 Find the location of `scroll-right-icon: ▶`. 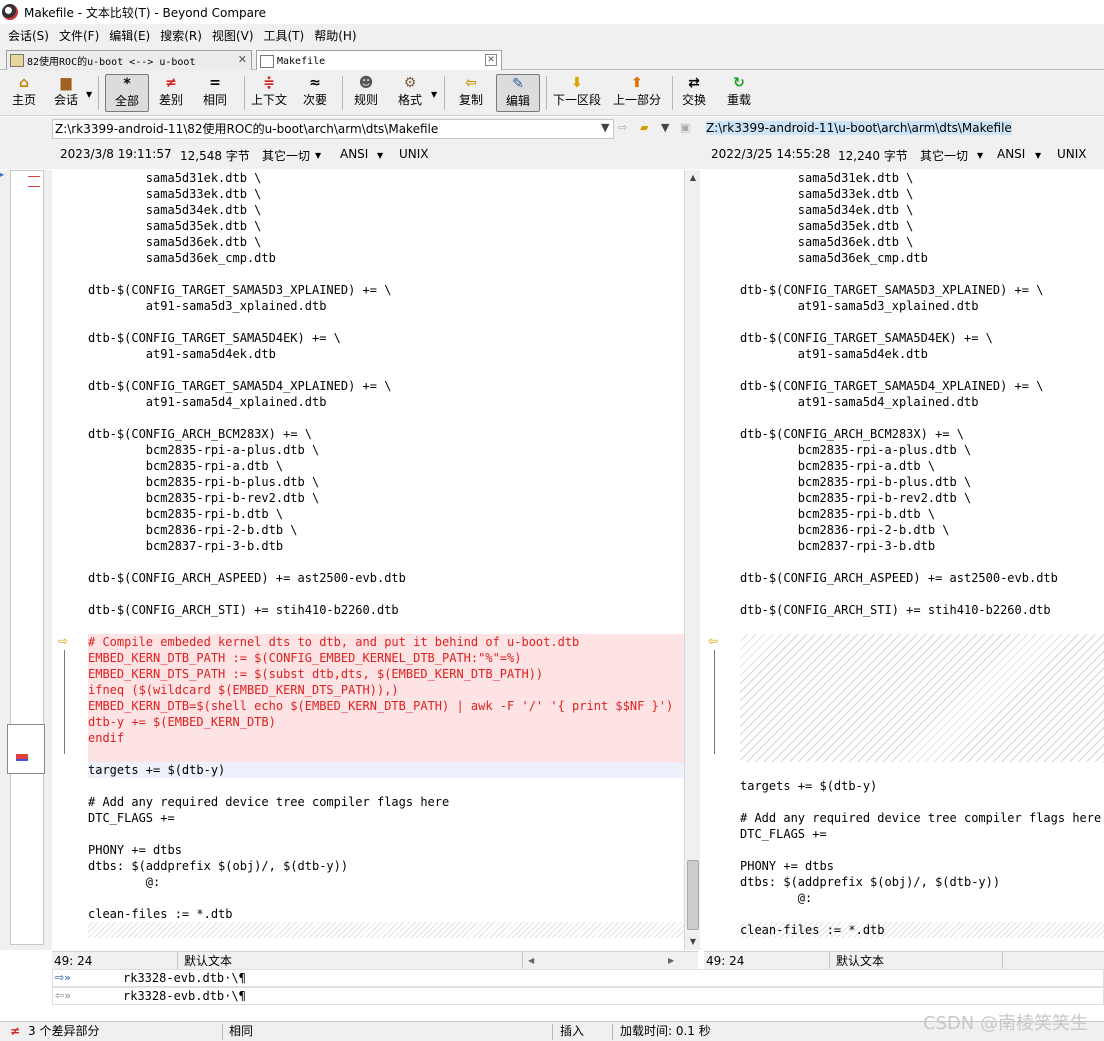

scroll-right-icon: ▶ is located at coordinates (671, 961).